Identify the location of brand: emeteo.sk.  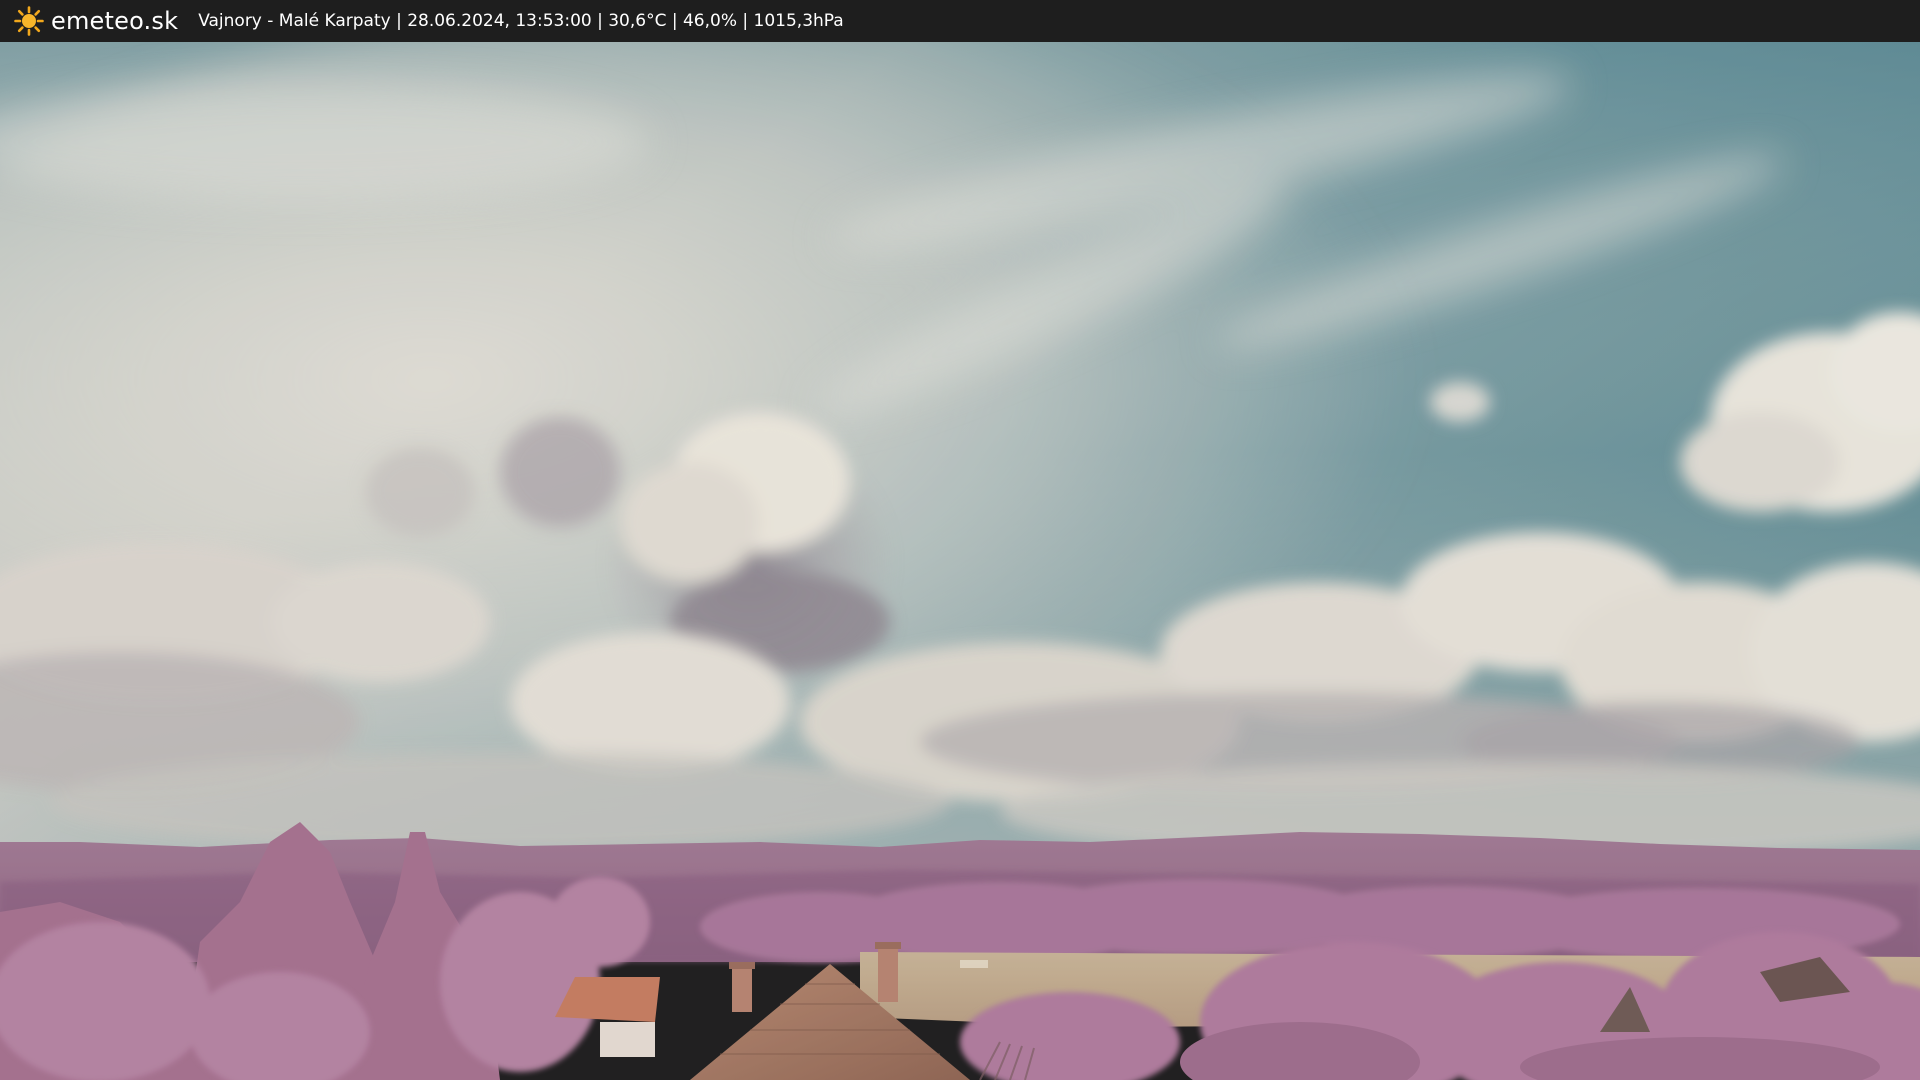
(96, 21).